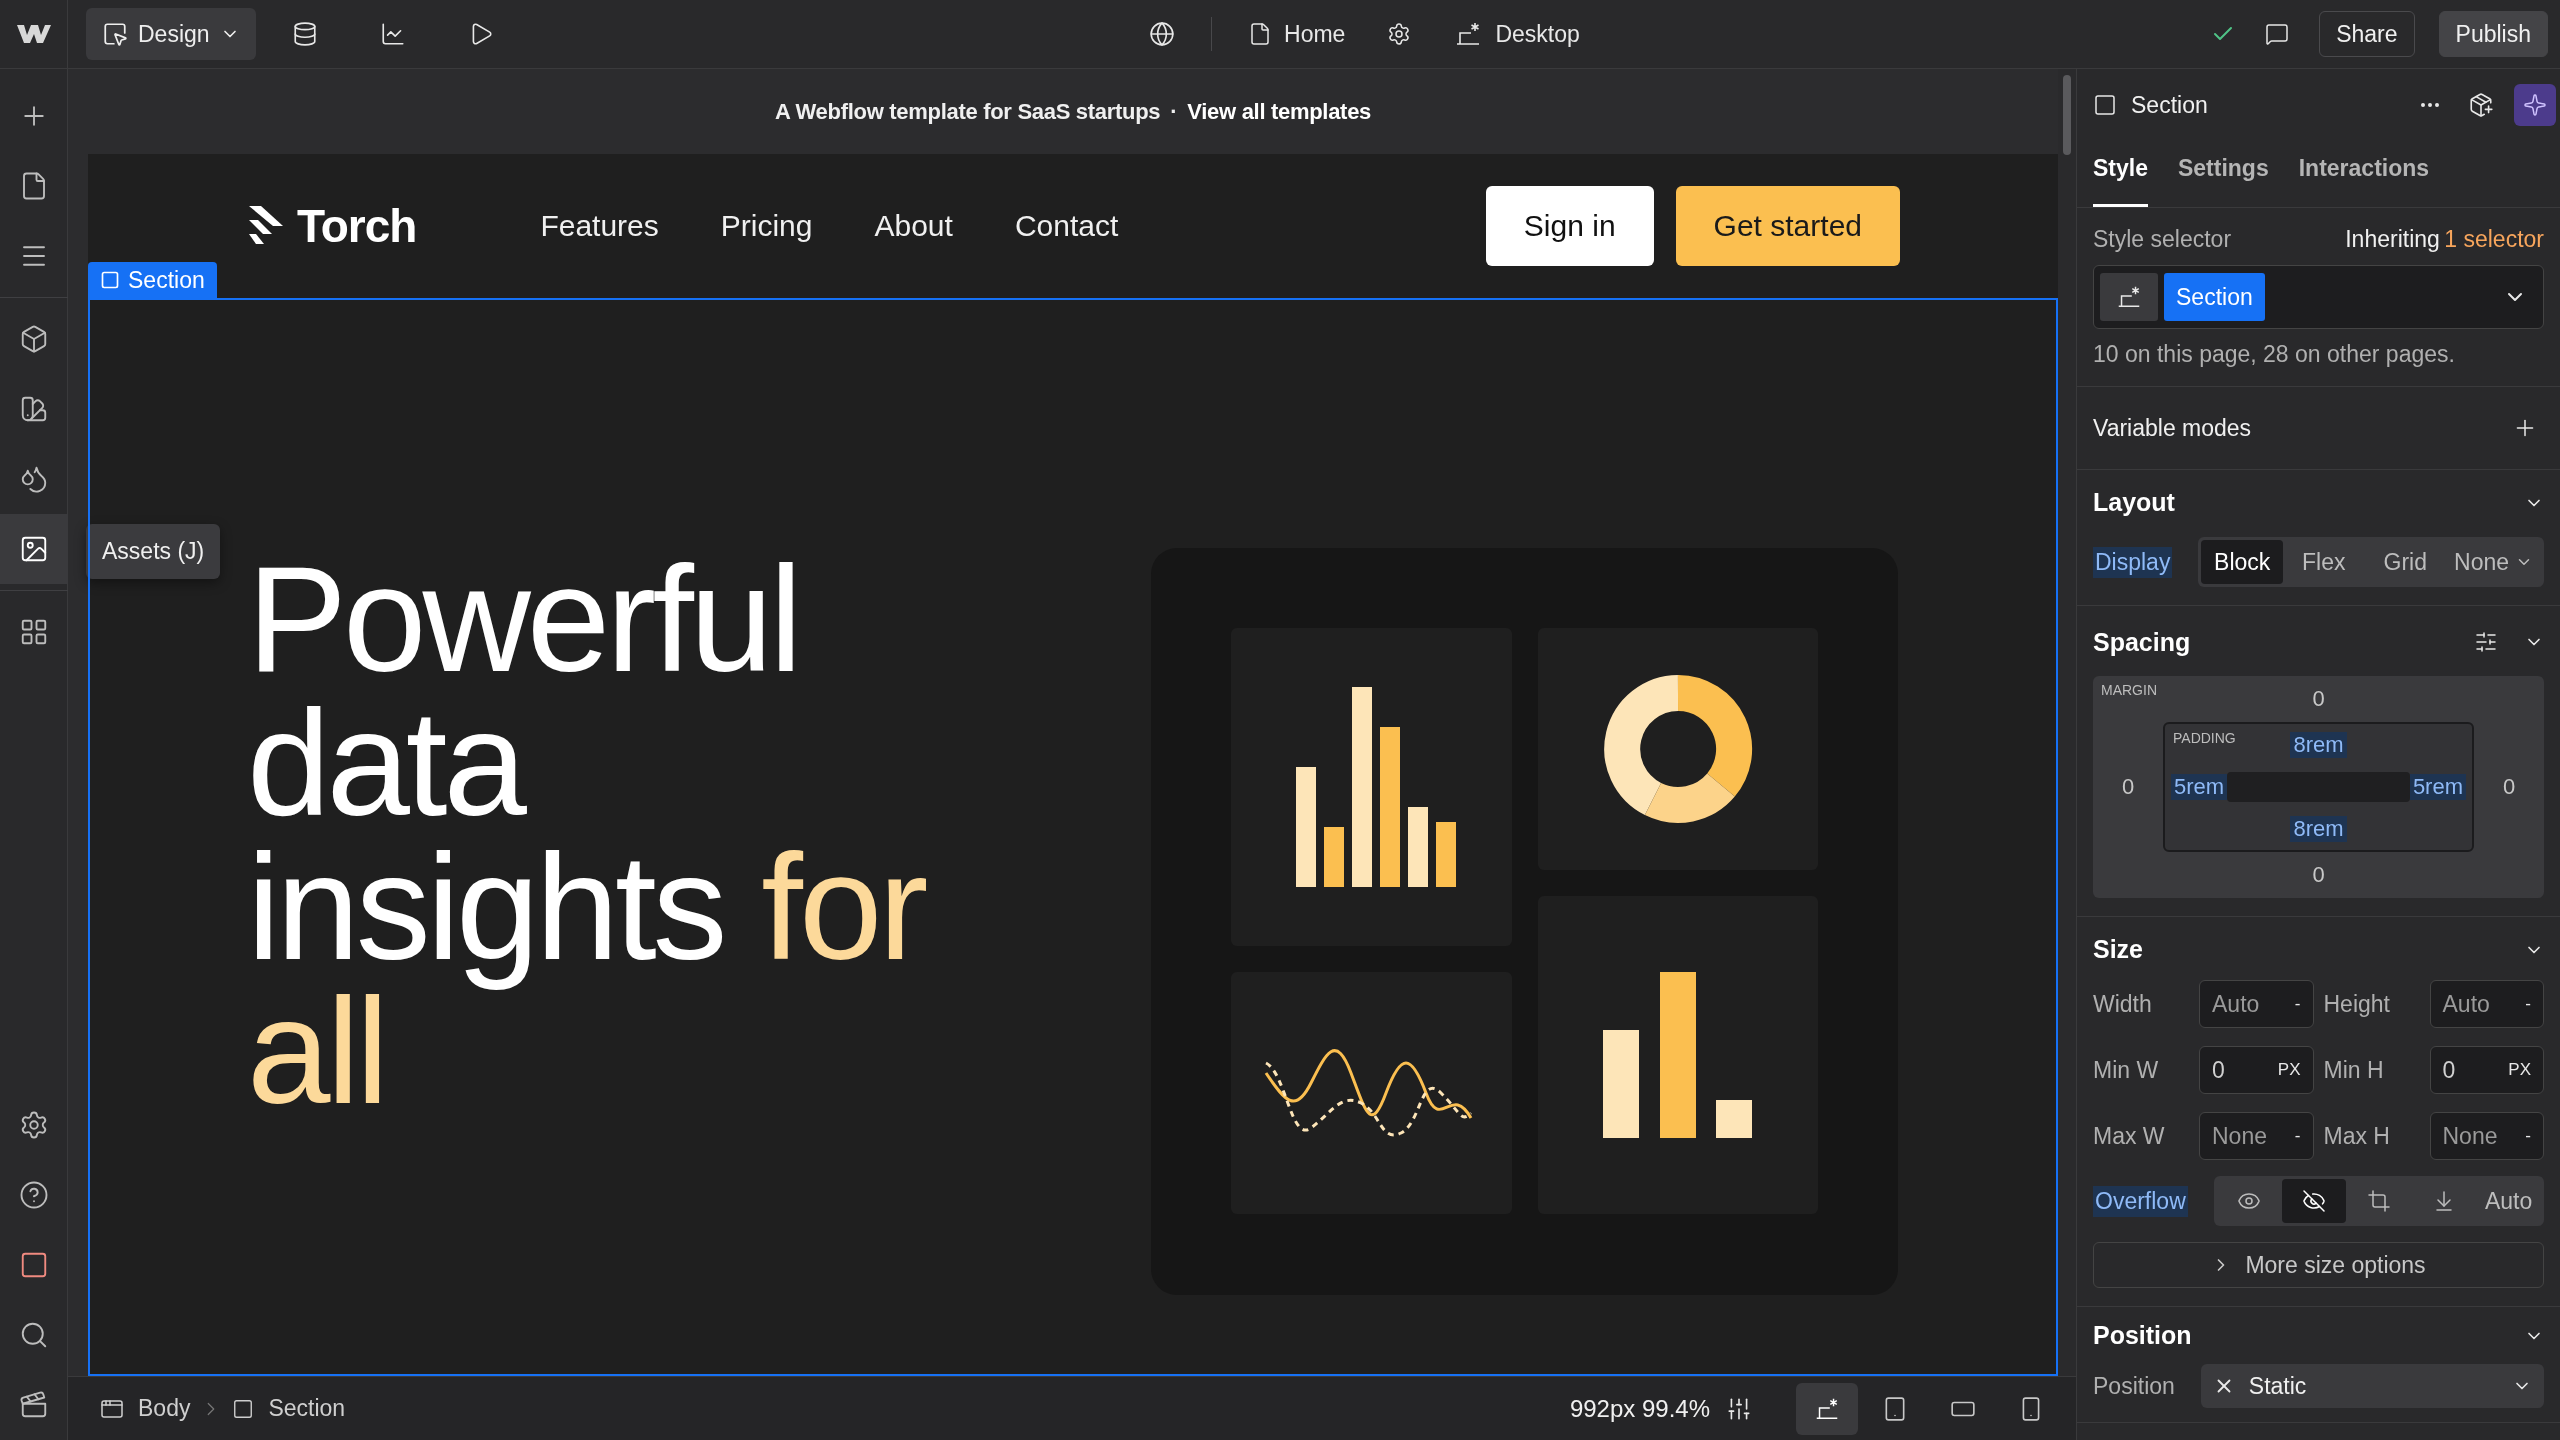 This screenshot has height=1440, width=2560. I want to click on field-label: Min H, so click(2354, 1070).